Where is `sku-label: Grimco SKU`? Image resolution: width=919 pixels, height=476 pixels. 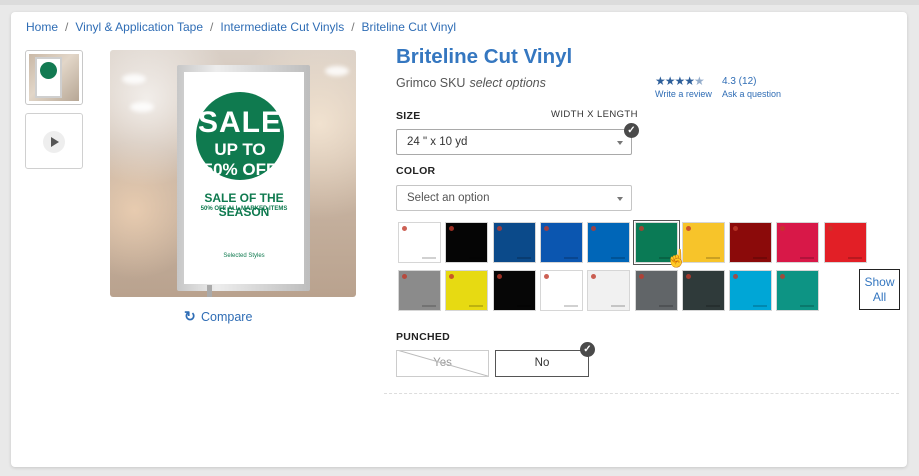 sku-label: Grimco SKU is located at coordinates (431, 83).